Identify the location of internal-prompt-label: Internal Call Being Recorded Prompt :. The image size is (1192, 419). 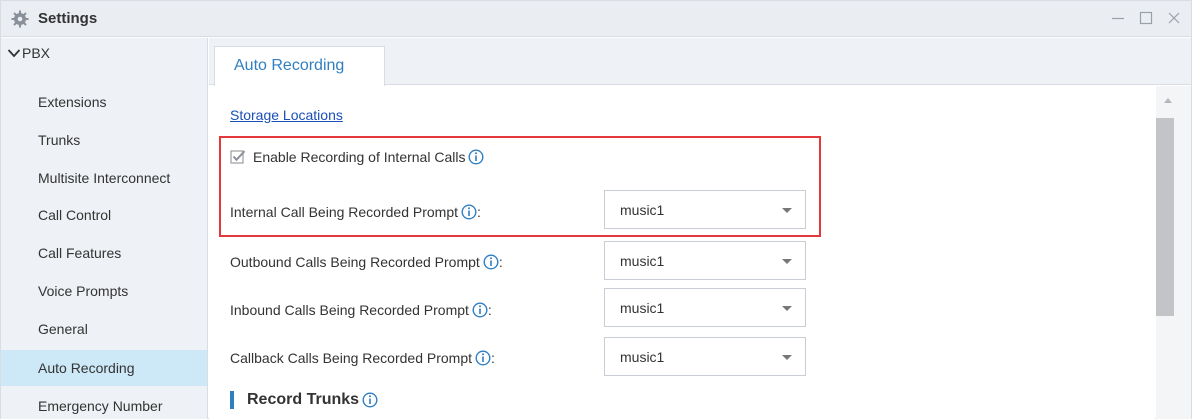
(355, 212).